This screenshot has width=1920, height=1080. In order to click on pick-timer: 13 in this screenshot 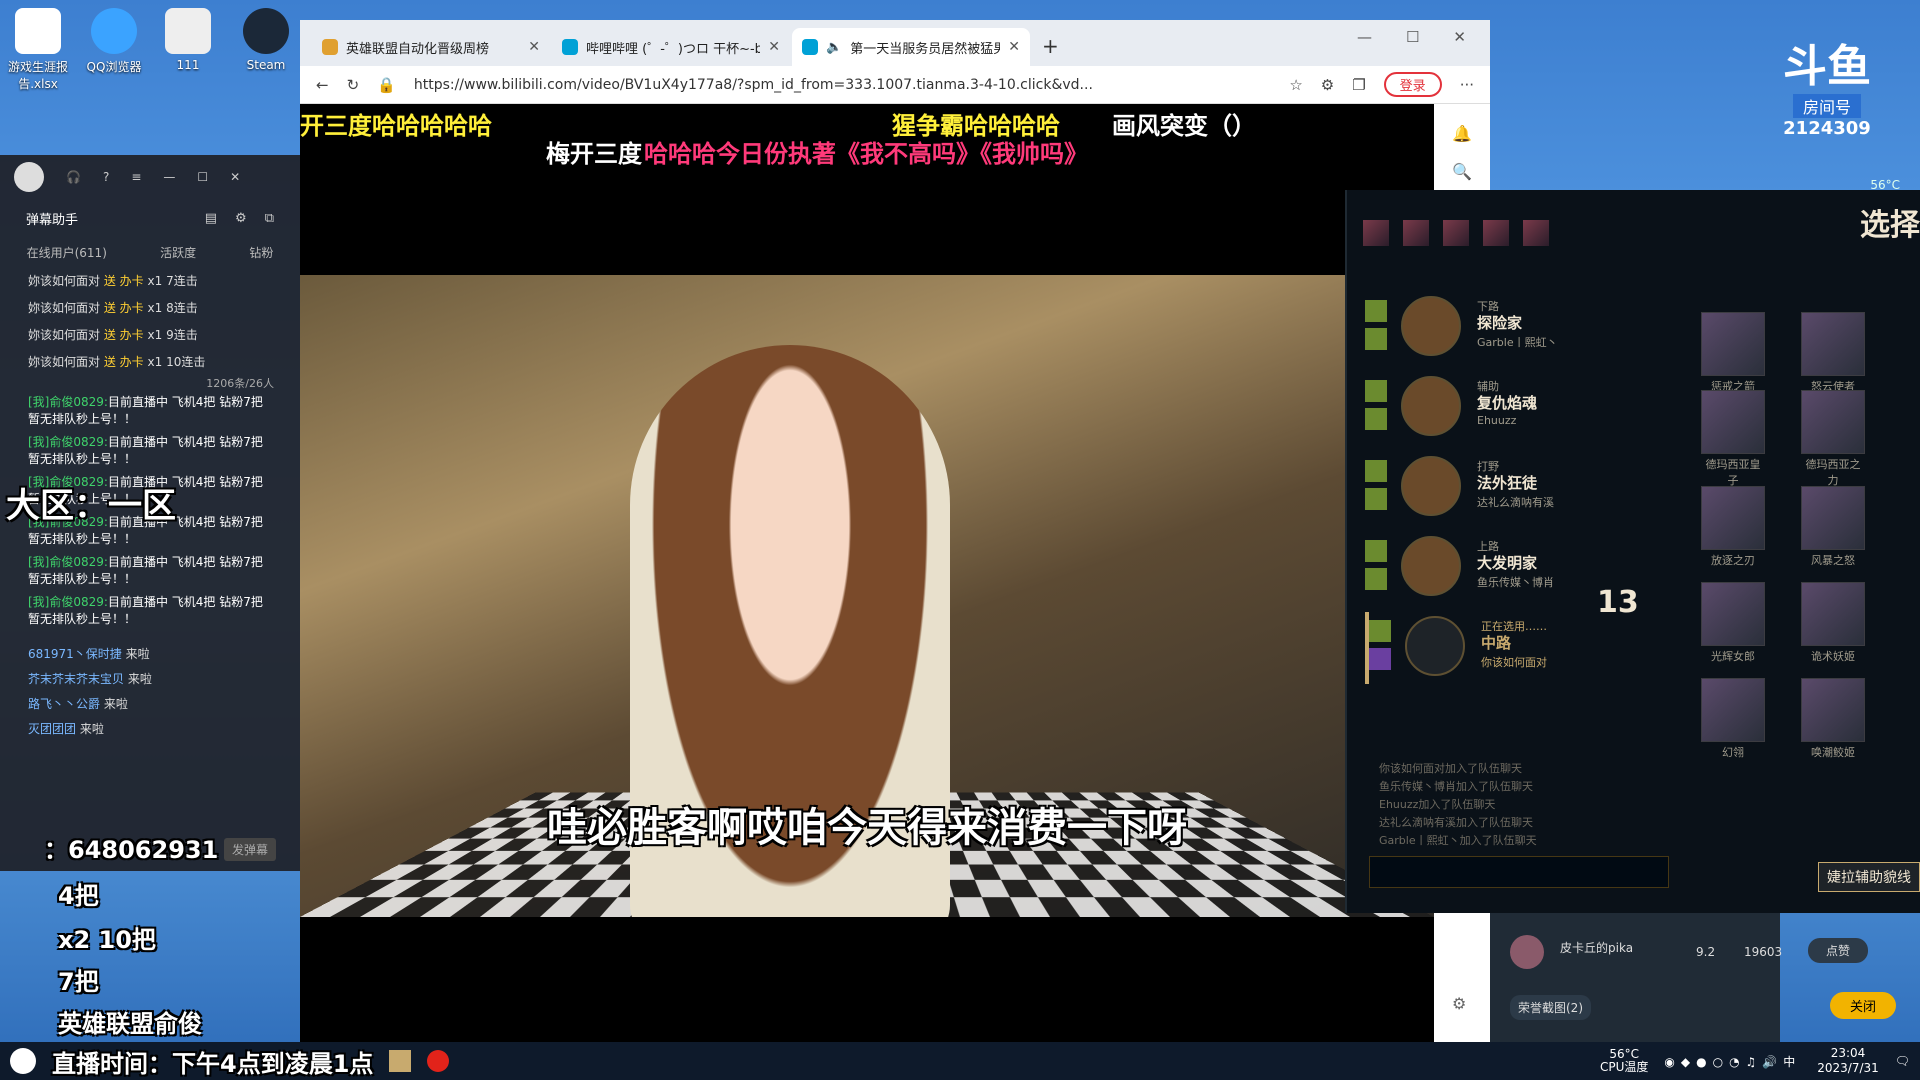, I will do `click(1618, 602)`.